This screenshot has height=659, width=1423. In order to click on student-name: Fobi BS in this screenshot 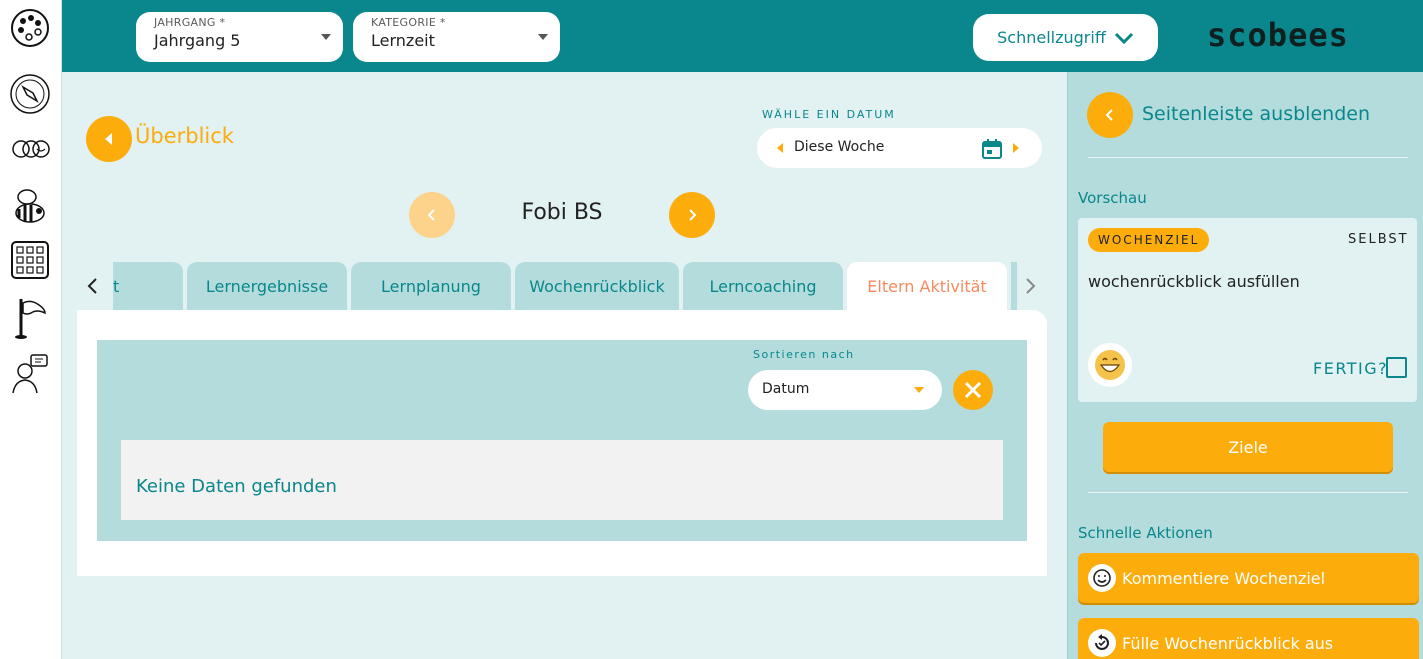, I will do `click(562, 212)`.